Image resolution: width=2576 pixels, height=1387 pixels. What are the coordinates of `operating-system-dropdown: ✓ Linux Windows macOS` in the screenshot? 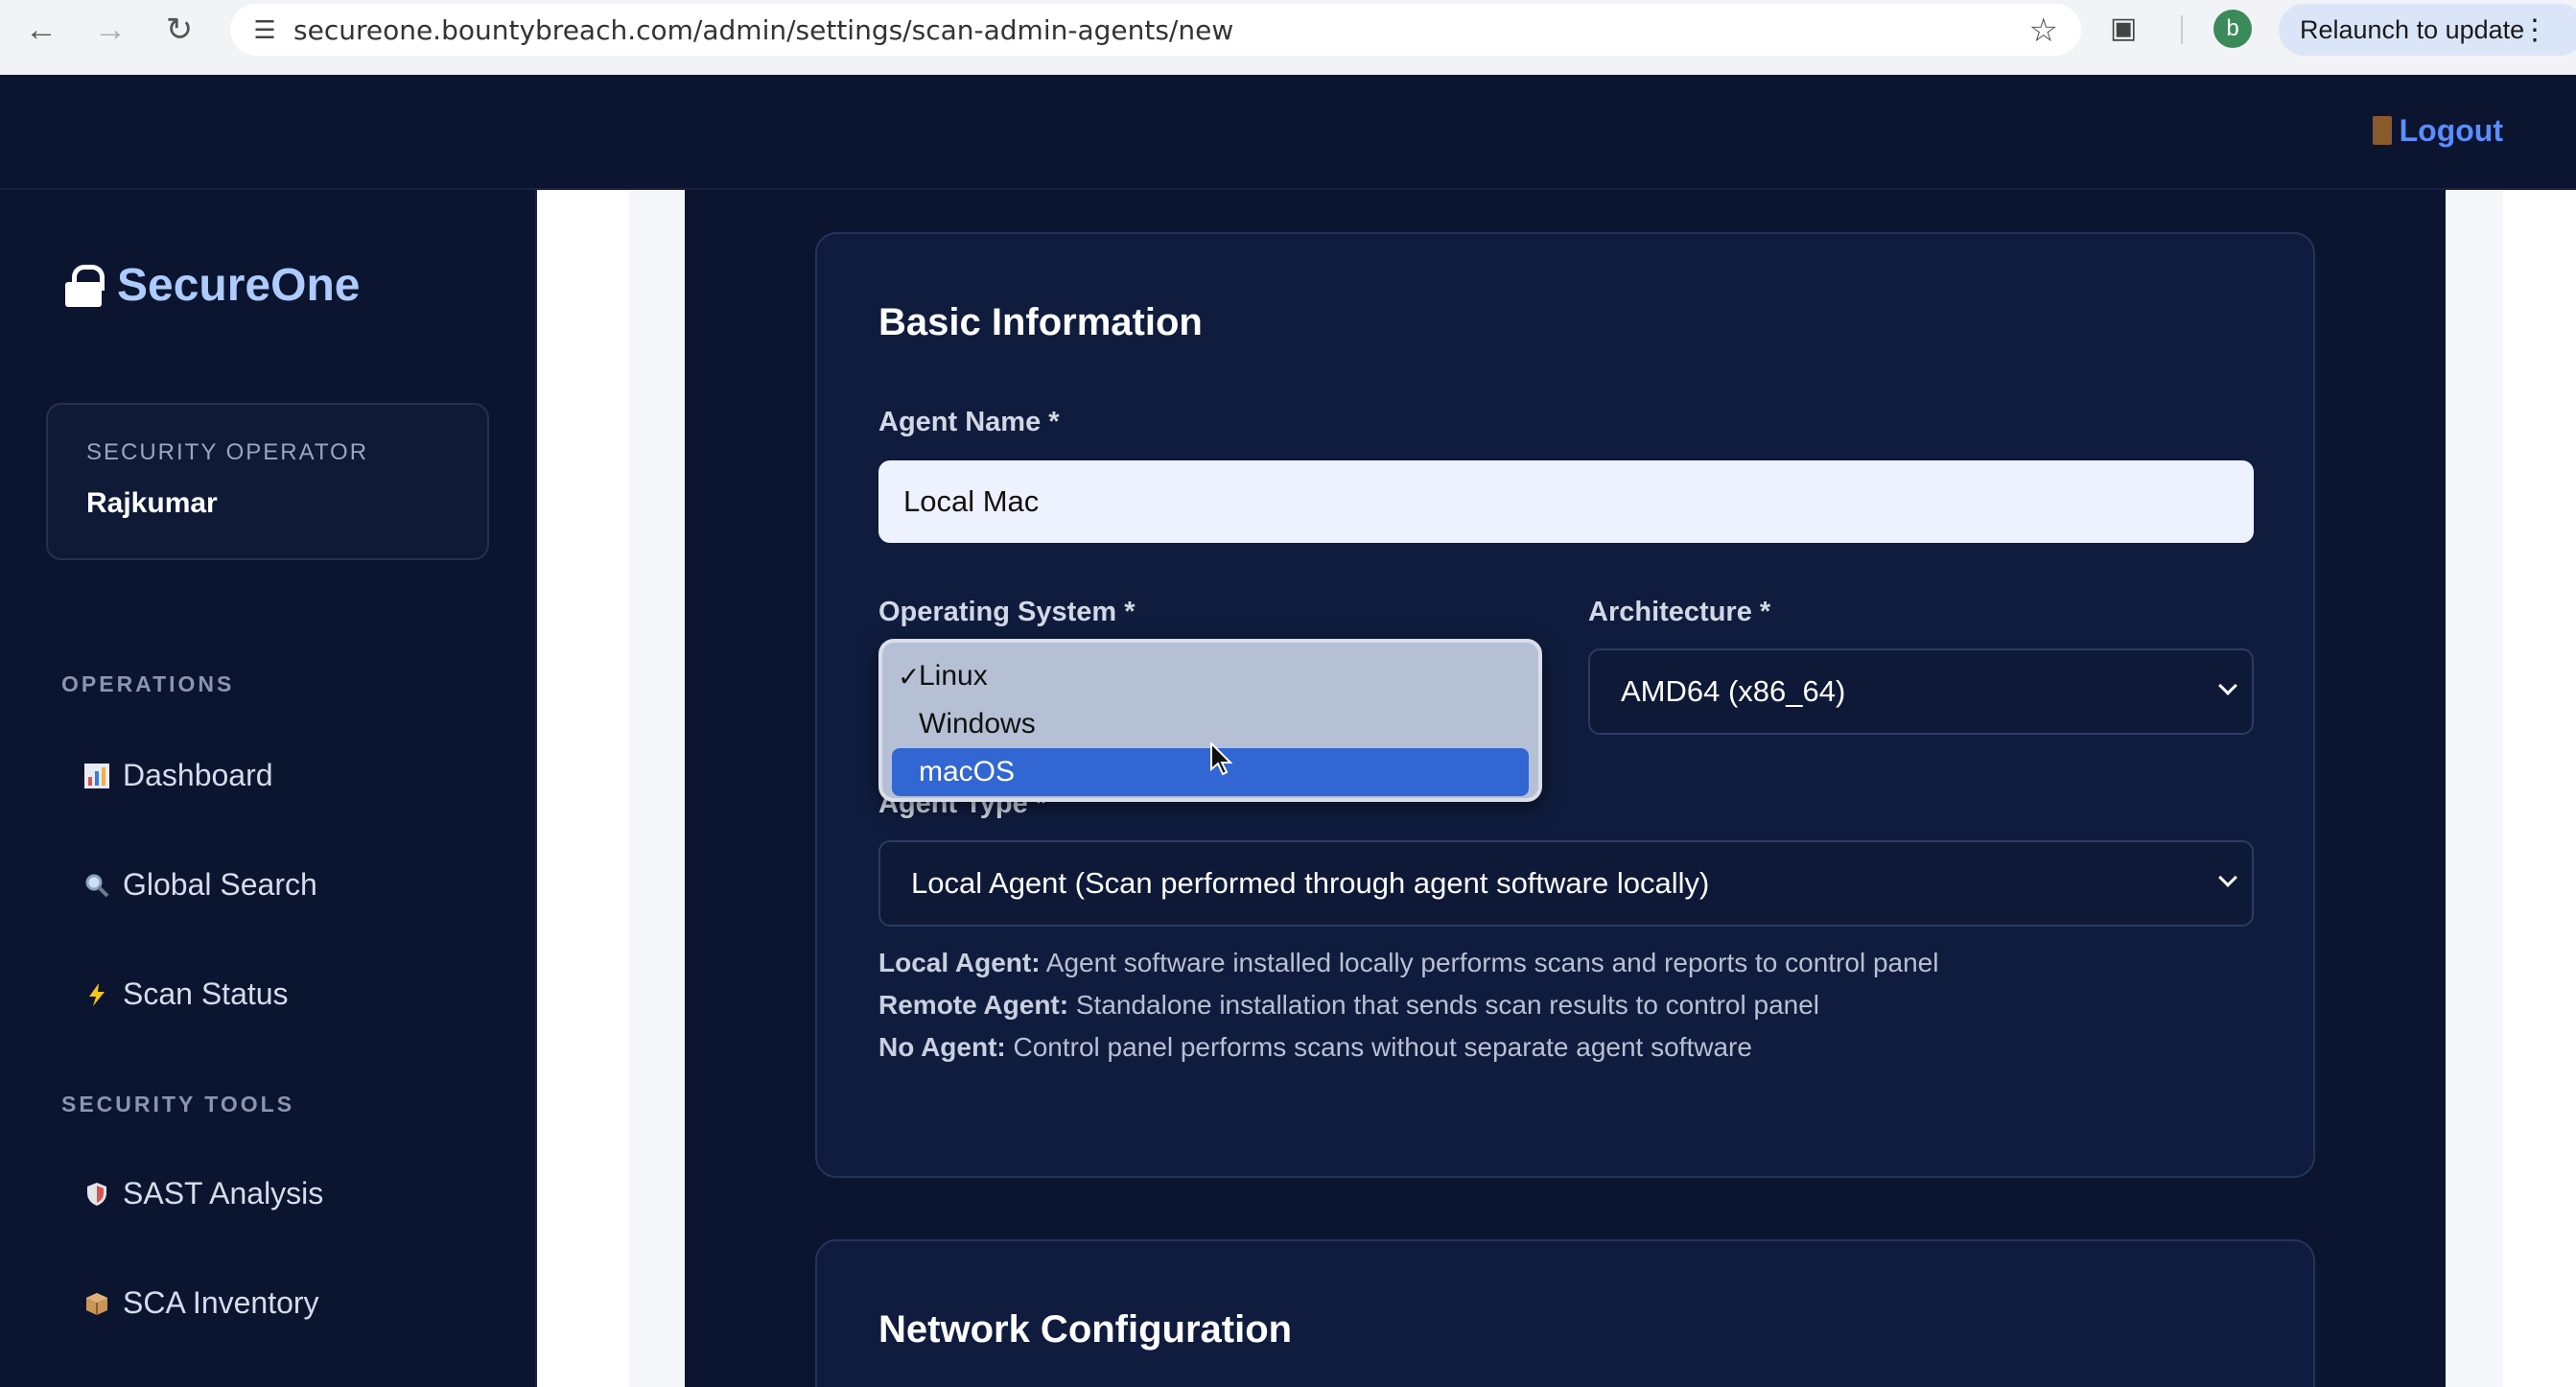 It's located at (1210, 720).